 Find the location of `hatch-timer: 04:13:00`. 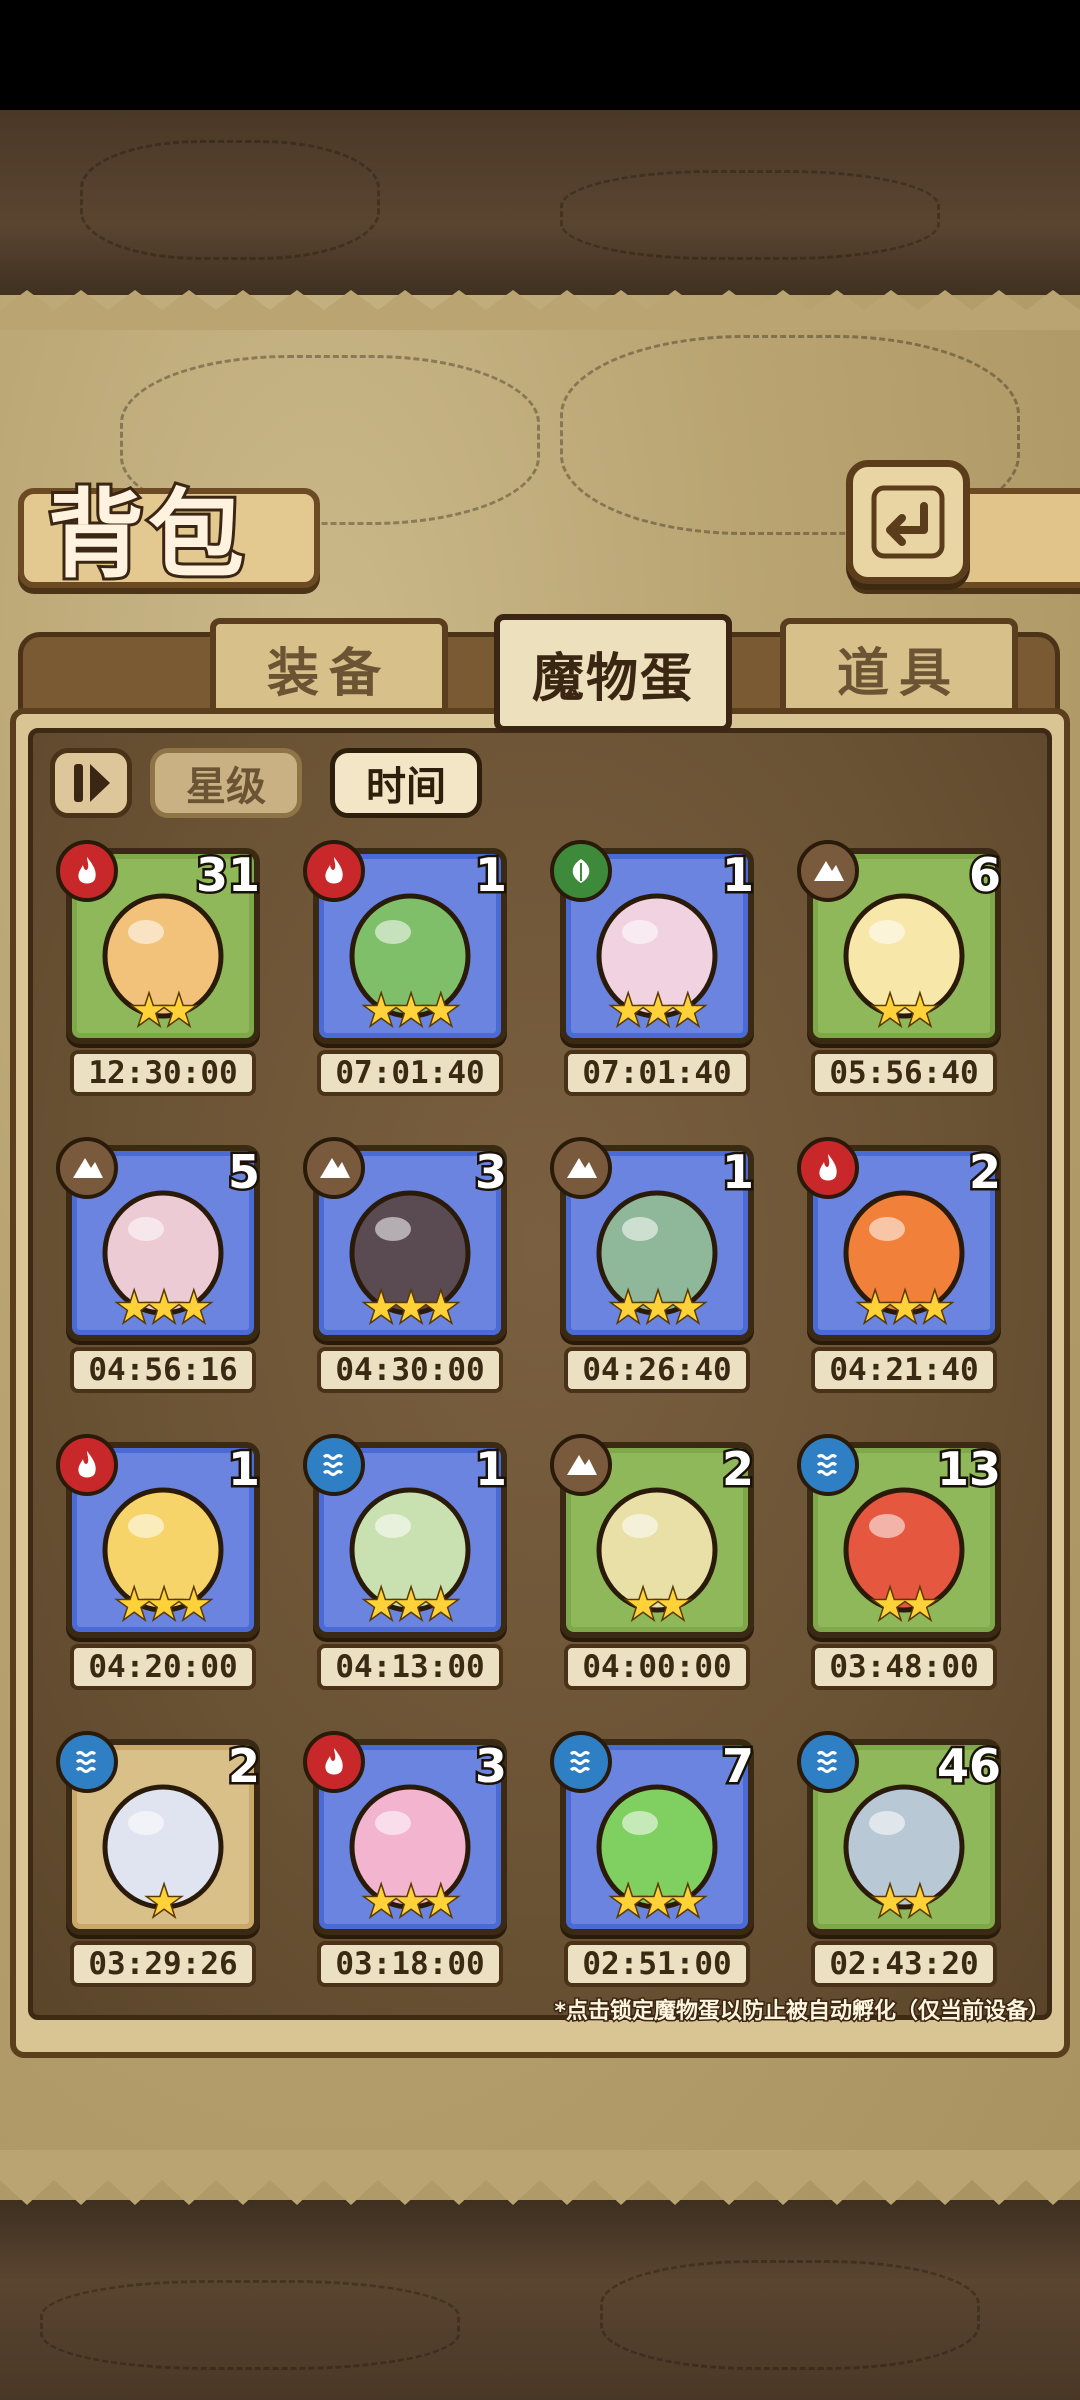

hatch-timer: 04:13:00 is located at coordinates (410, 1667).